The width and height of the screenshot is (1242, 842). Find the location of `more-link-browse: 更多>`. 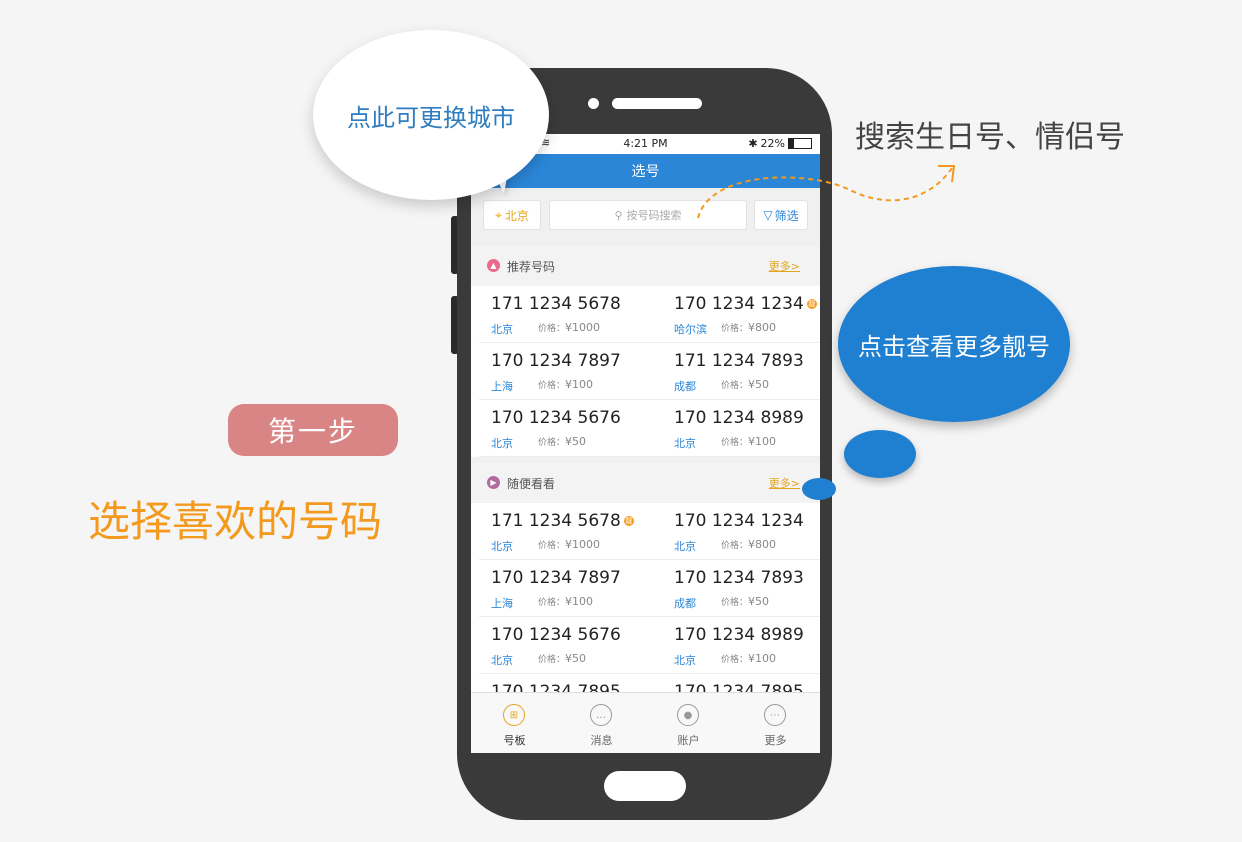

more-link-browse: 更多> is located at coordinates (784, 483).